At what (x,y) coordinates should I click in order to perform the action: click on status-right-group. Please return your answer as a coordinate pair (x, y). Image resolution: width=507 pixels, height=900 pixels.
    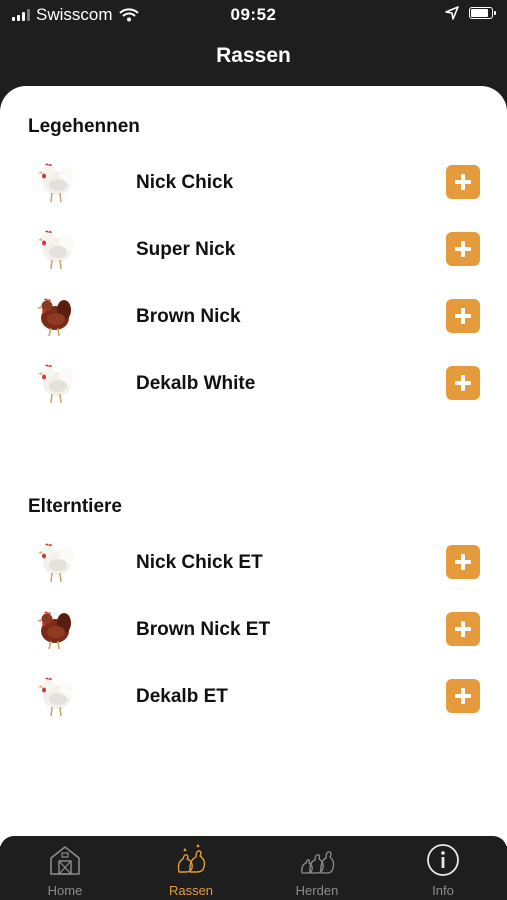
    Looking at the image, I should click on (470, 13).